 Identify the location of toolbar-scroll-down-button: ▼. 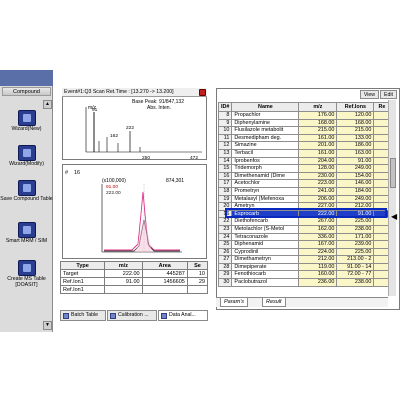
(47, 325).